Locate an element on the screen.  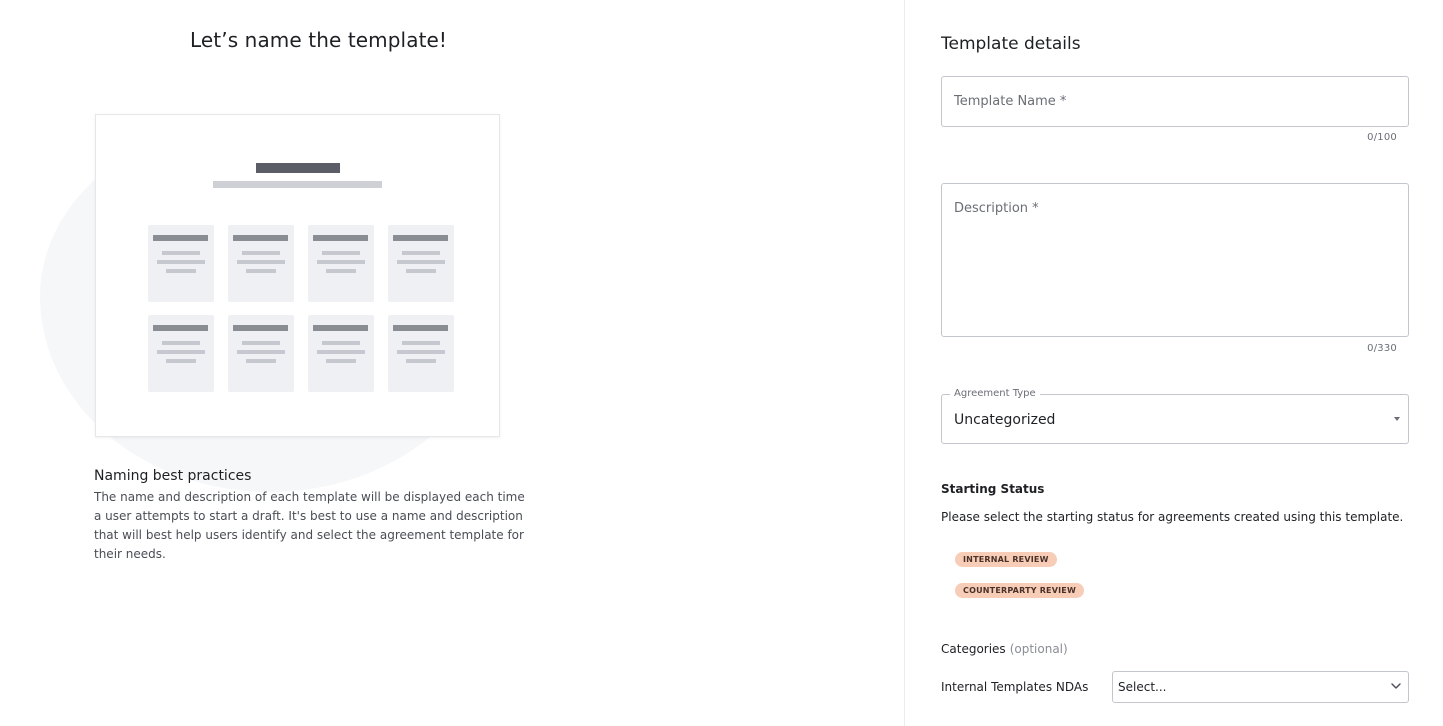
section-title: Template details is located at coordinates (1011, 44).